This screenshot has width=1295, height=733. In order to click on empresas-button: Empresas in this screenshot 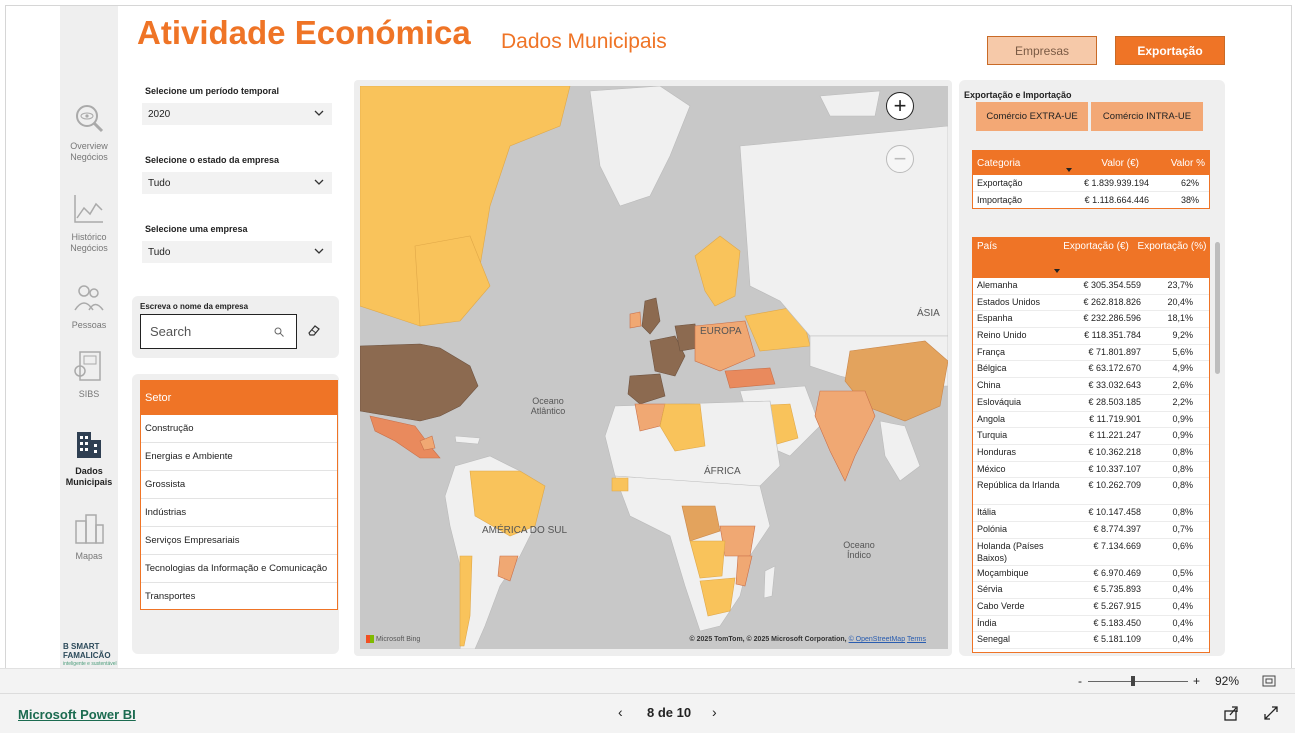, I will do `click(1042, 50)`.